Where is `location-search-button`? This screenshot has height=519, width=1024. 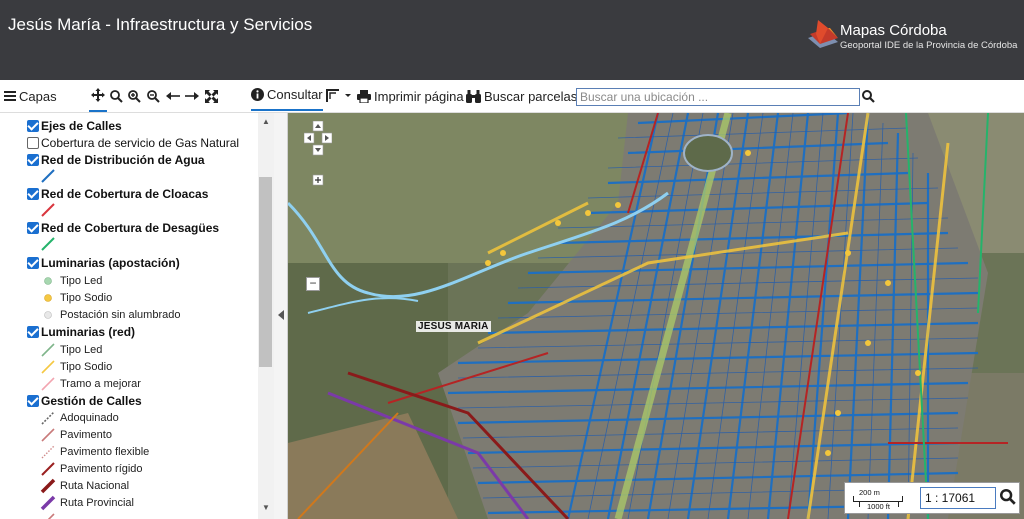 location-search-button is located at coordinates (870, 96).